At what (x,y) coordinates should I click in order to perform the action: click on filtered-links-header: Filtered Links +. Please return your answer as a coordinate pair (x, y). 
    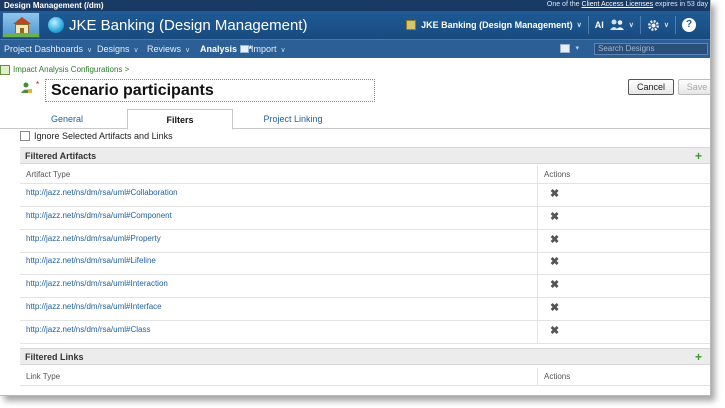
    Looking at the image, I should click on (365, 356).